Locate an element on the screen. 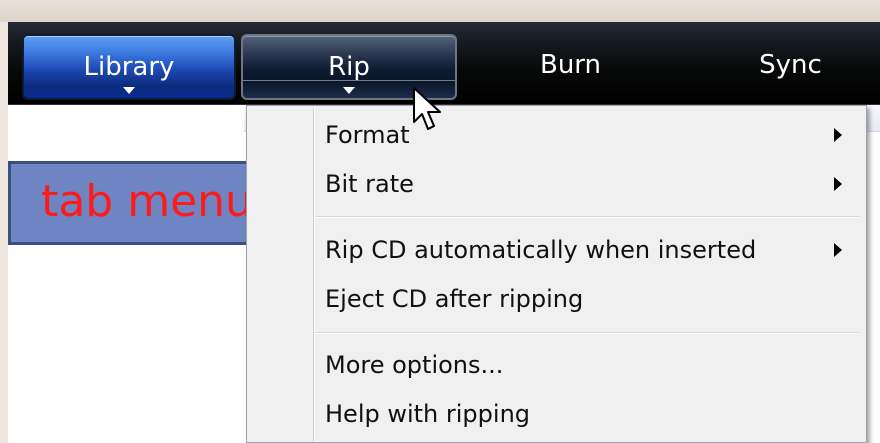  tab-library-label: Library is located at coordinates (129, 67).